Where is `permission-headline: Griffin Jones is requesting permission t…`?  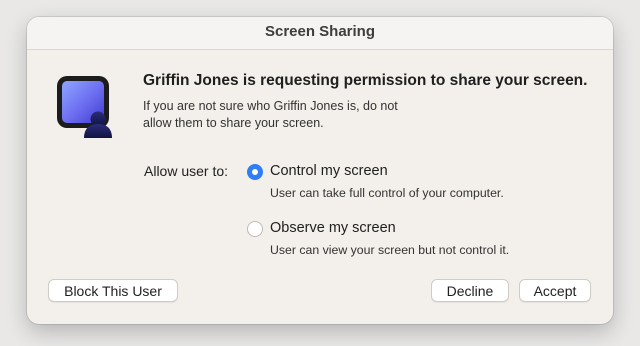
permission-headline: Griffin Jones is requesting permission t… is located at coordinates (365, 80).